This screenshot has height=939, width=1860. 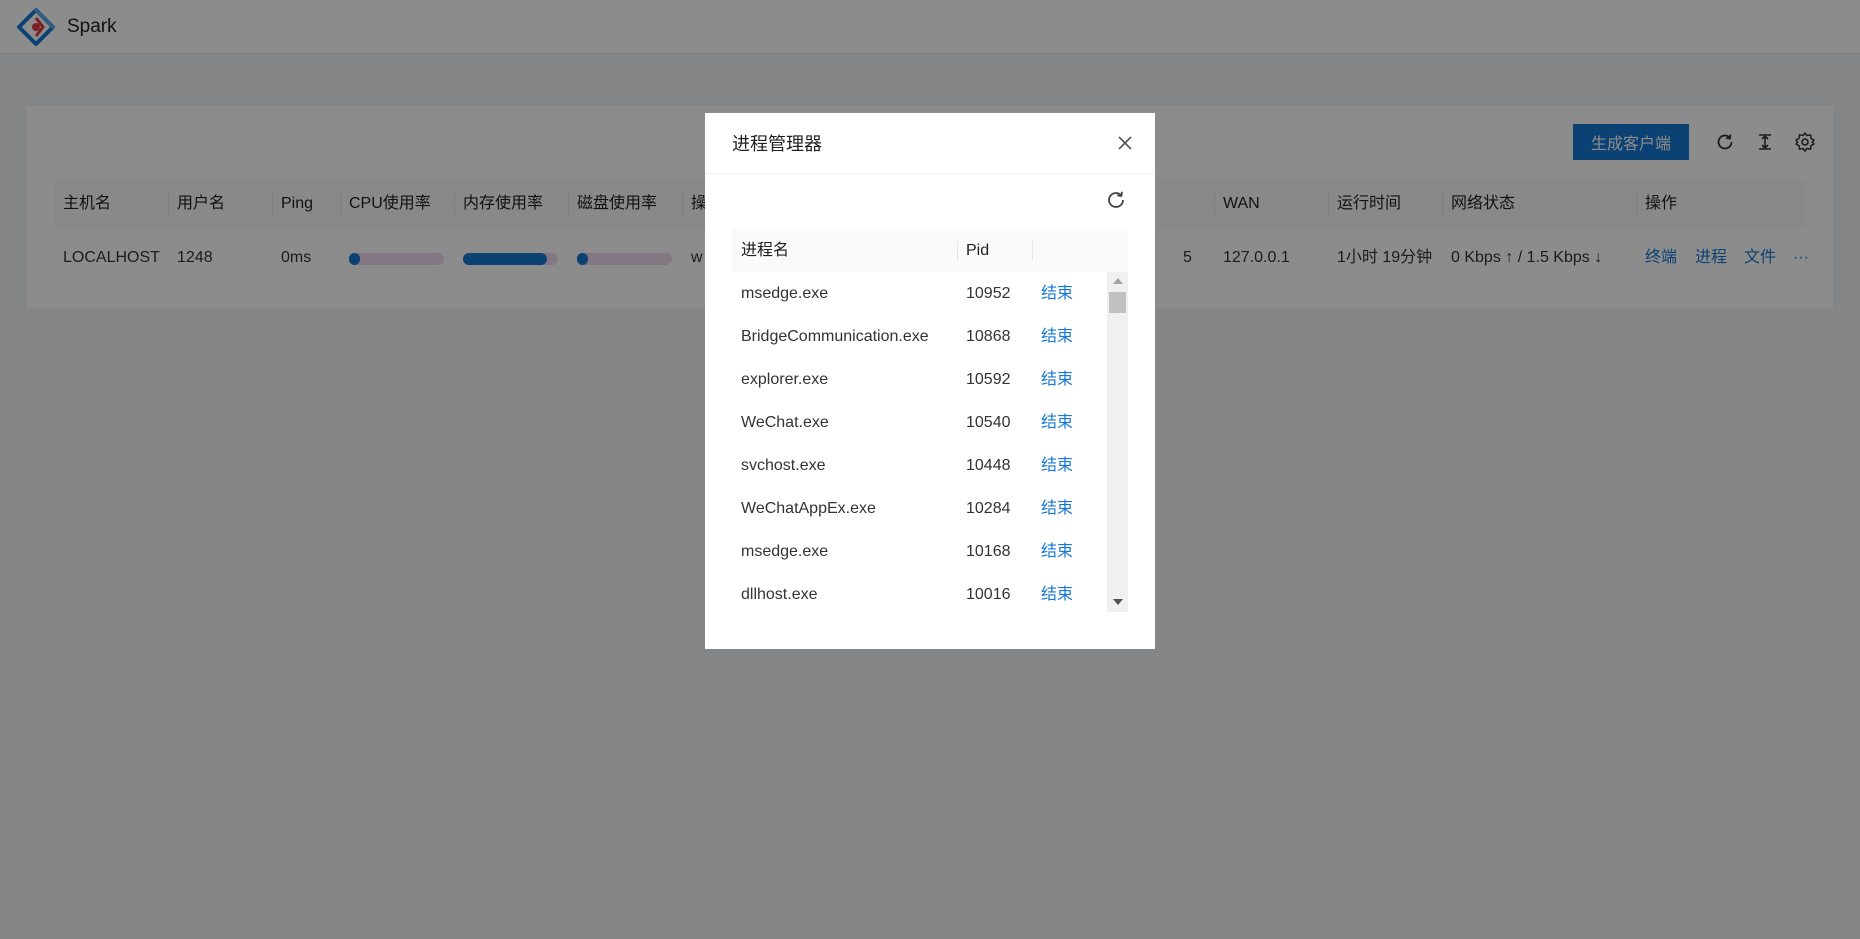 What do you see at coordinates (922, 551) in the screenshot?
I see `process-row: msedge.exe 10168 结束` at bounding box center [922, 551].